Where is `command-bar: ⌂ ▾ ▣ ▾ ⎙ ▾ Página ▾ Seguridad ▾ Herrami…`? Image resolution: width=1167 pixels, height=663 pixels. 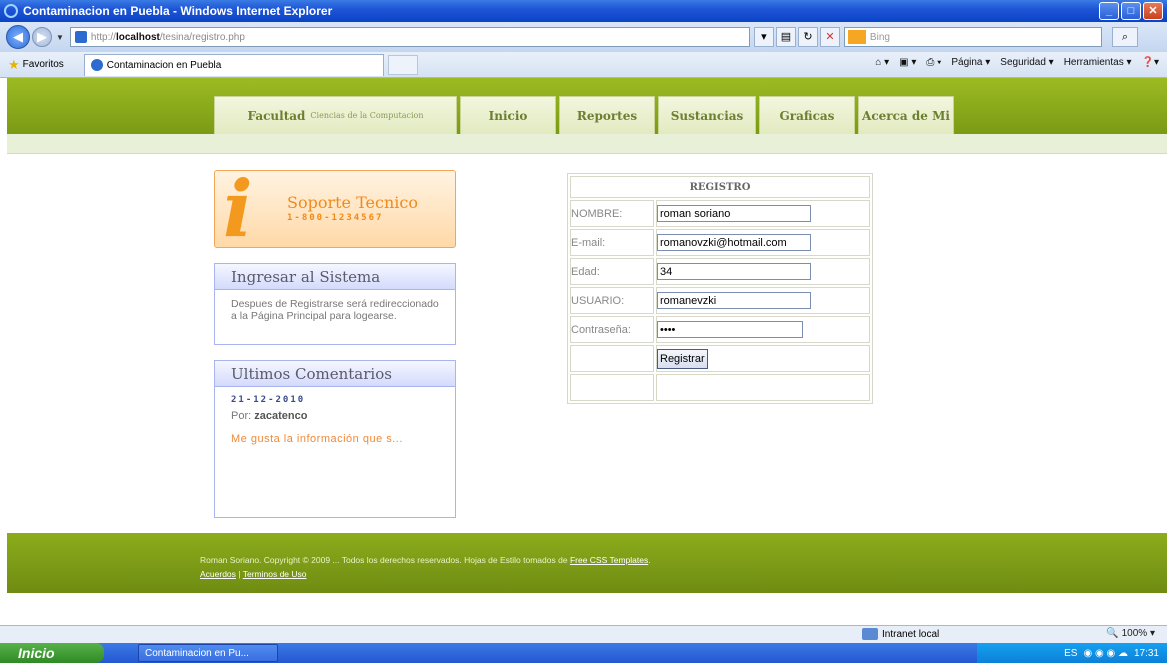
command-bar: ⌂ ▾ ▣ ▾ ⎙ ▾ Página ▾ Seguridad ▾ Herrami… is located at coordinates (1017, 62).